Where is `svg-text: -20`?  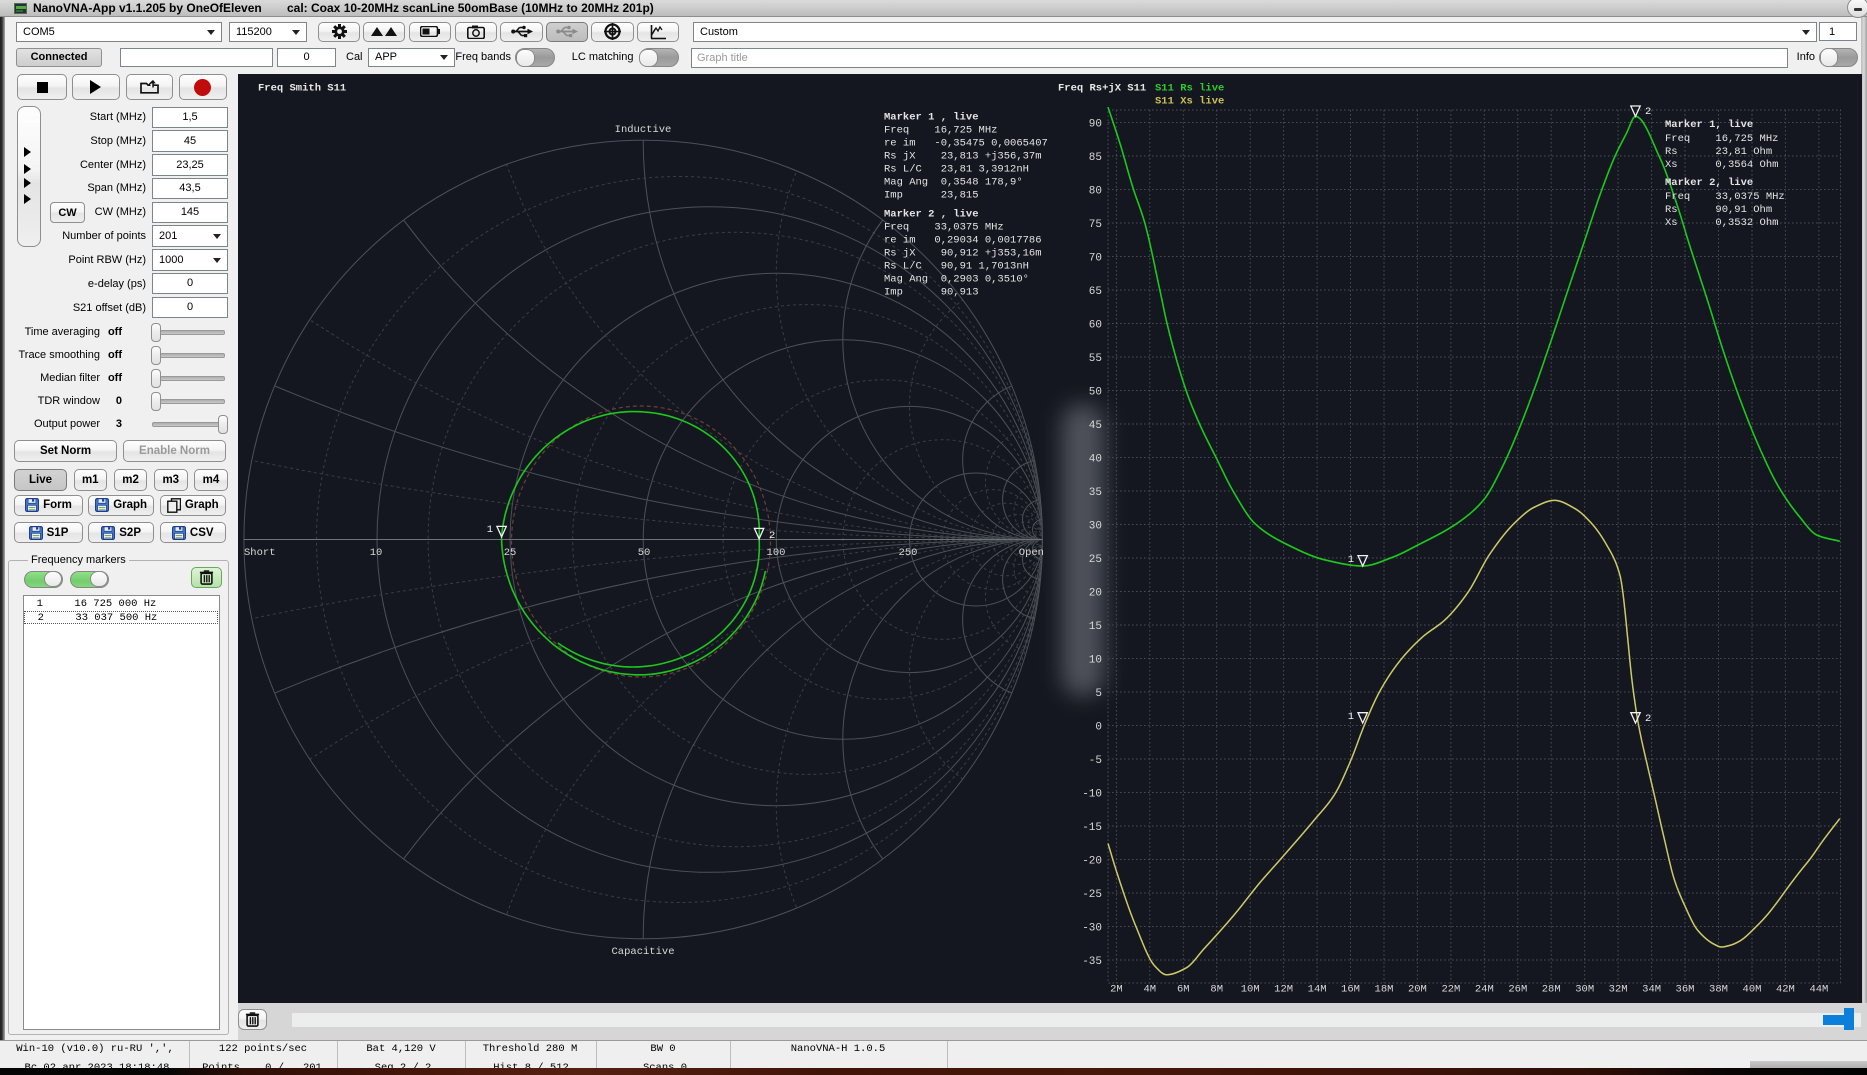
svg-text: -20 is located at coordinates (1092, 862).